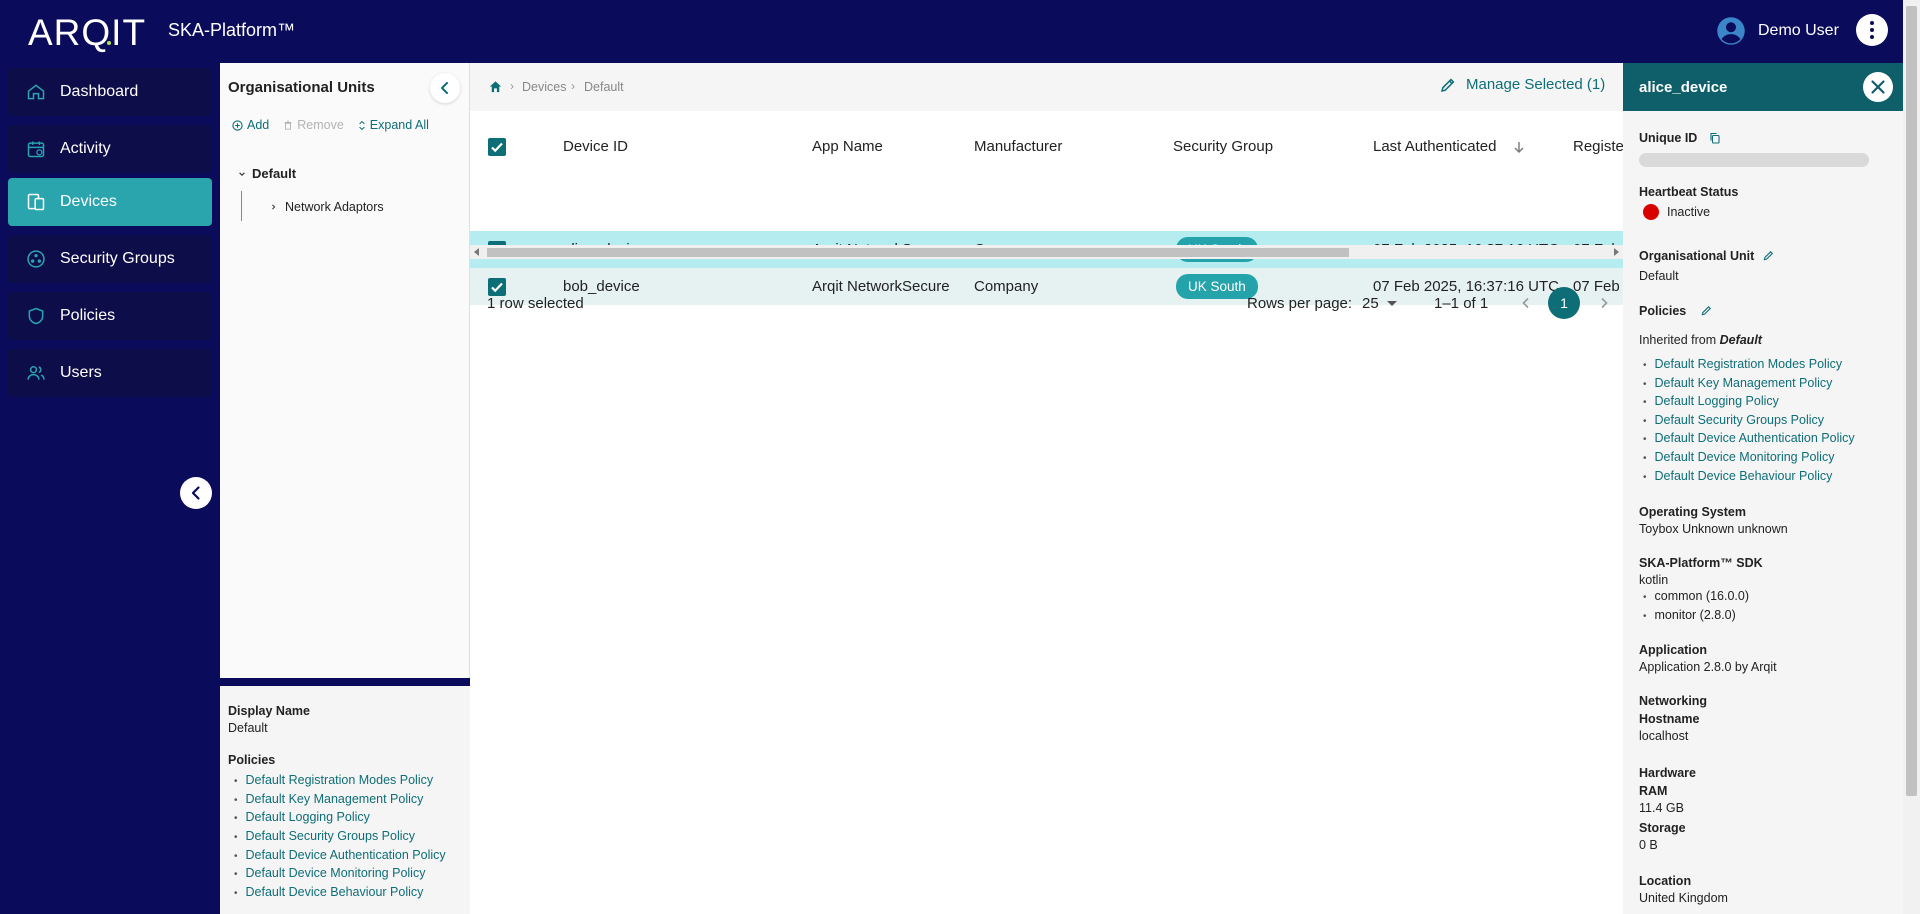  I want to click on policies-label: Policies, so click(1663, 311).